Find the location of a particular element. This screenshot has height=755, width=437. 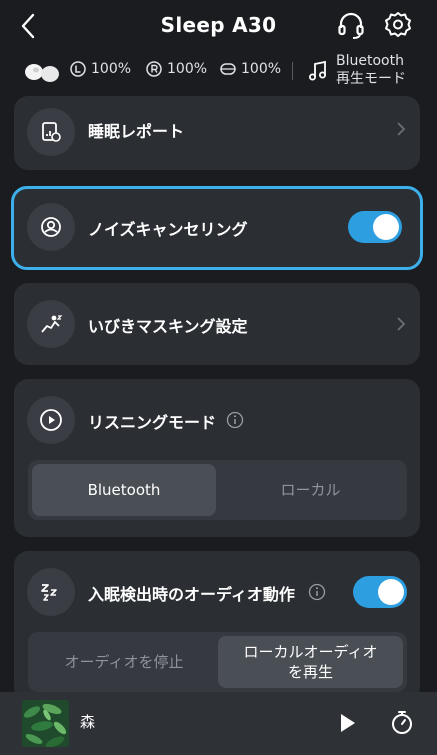

case-battery-value: 100% is located at coordinates (261, 69).